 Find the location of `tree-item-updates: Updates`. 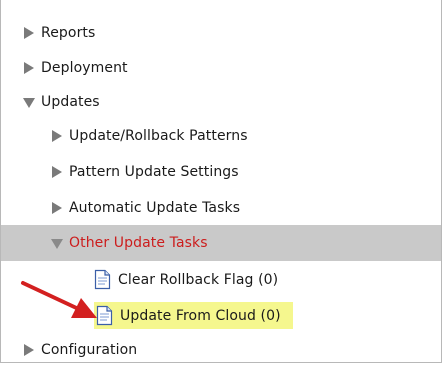

tree-item-updates: Updates is located at coordinates (221, 101).